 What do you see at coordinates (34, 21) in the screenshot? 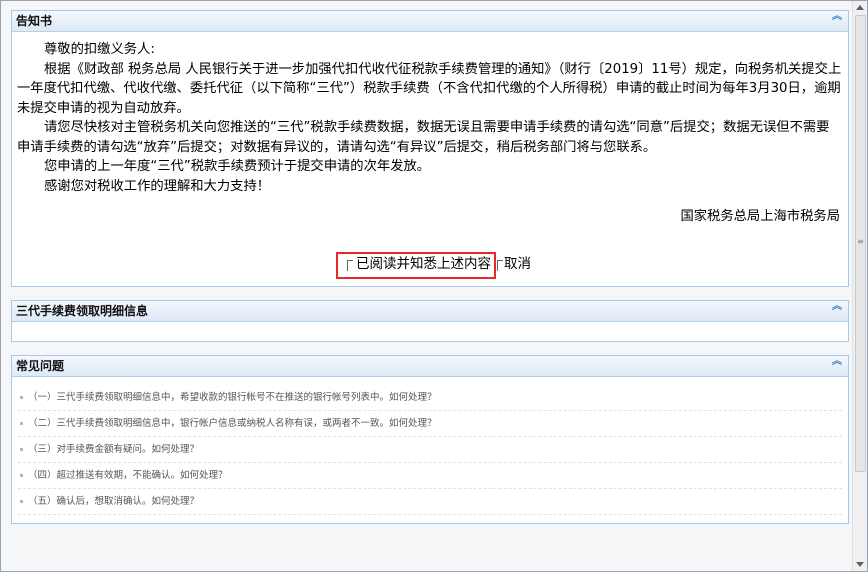
I see `notice-title: 告知书` at bounding box center [34, 21].